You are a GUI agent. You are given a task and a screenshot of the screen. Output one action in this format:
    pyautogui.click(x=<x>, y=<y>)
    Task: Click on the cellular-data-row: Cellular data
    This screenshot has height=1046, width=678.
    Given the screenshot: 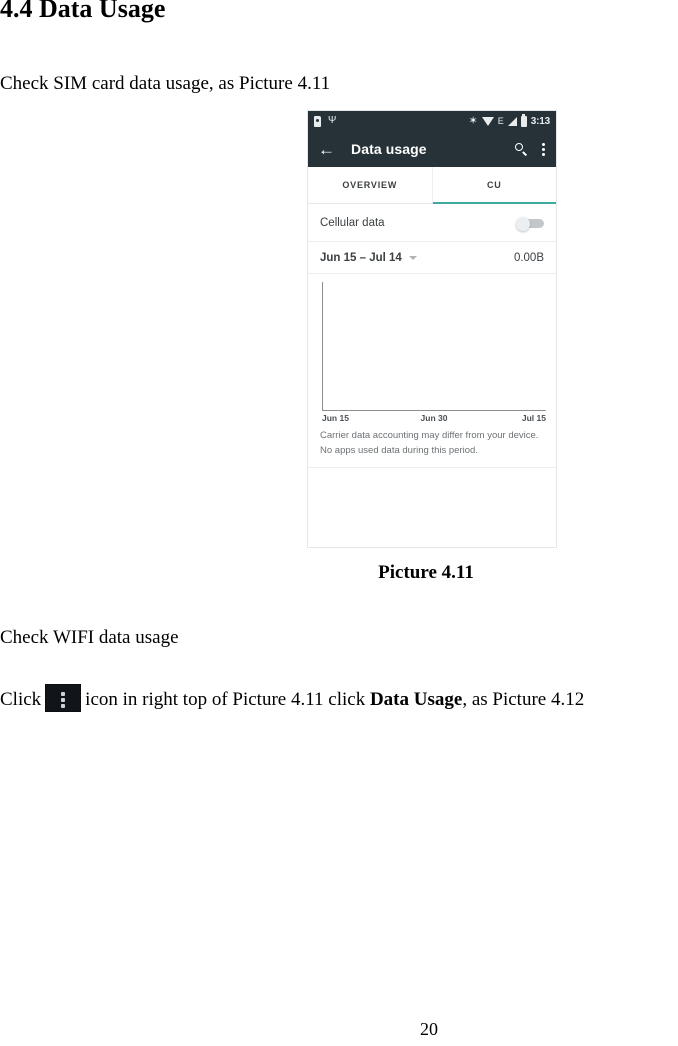 What is the action you would take?
    pyautogui.click(x=432, y=223)
    